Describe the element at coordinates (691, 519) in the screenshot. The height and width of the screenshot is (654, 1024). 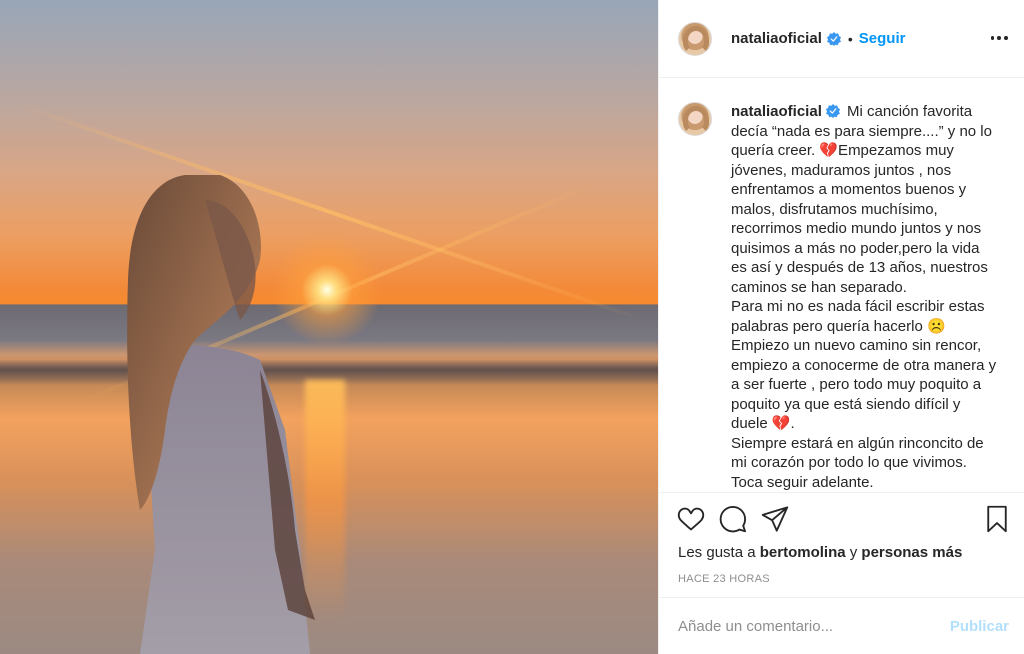
I see `heart-icon` at that location.